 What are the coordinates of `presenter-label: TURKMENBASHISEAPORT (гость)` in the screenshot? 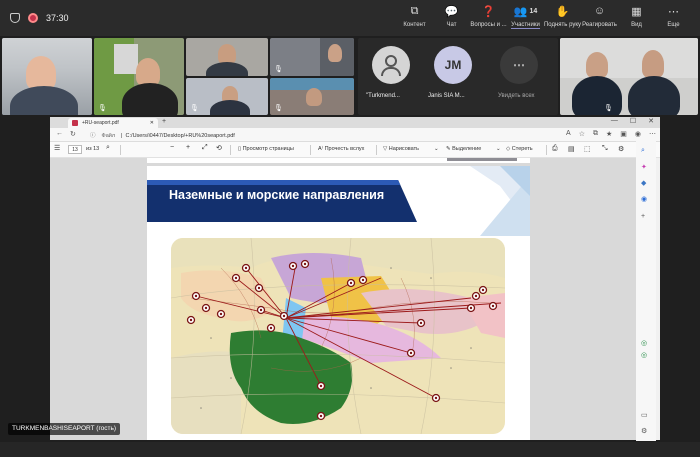 It's located at (64, 429).